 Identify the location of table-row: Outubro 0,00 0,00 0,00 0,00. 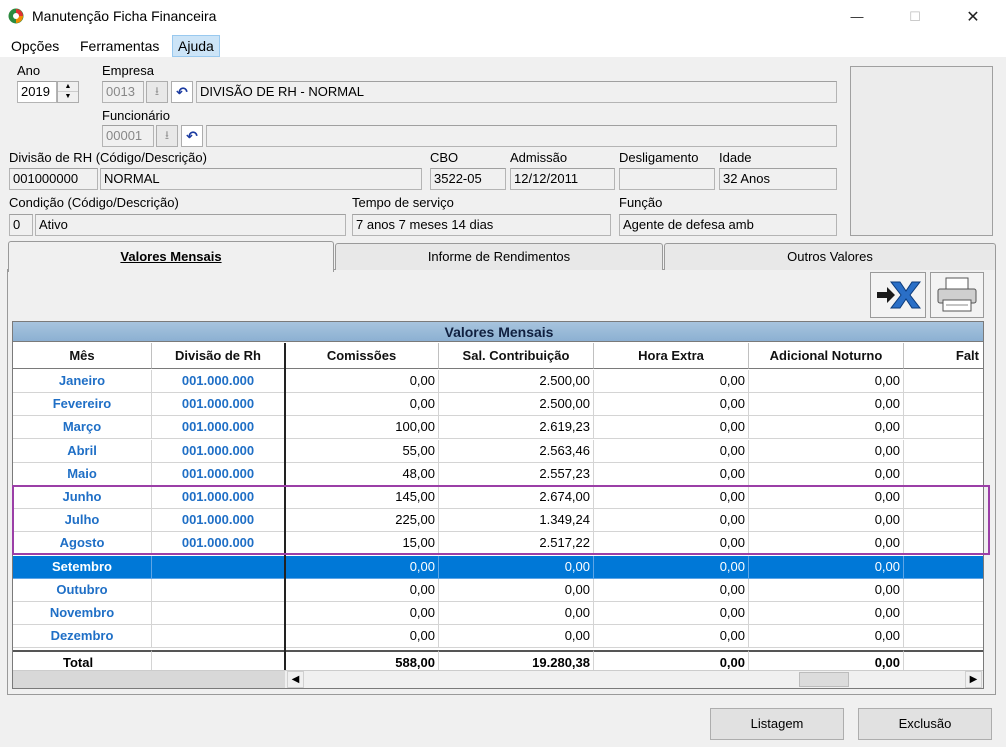
(498, 590).